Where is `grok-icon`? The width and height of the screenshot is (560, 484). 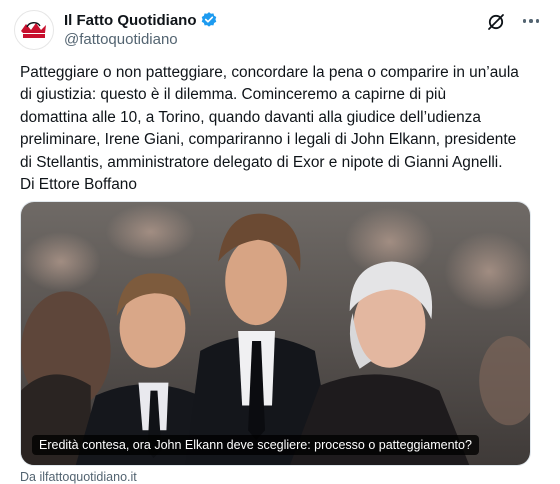
grok-icon is located at coordinates (496, 22).